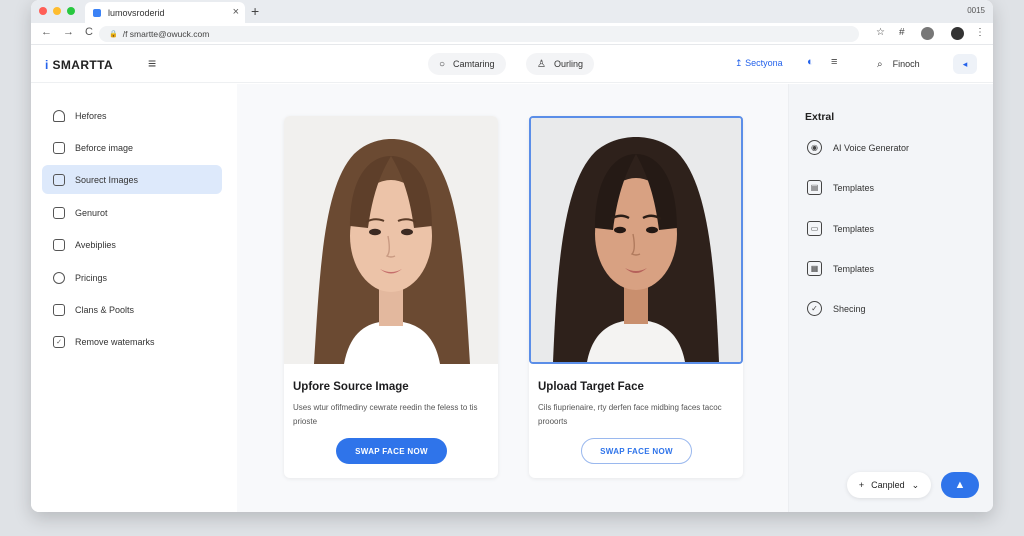  I want to click on home-icon: ▲, so click(960, 485).